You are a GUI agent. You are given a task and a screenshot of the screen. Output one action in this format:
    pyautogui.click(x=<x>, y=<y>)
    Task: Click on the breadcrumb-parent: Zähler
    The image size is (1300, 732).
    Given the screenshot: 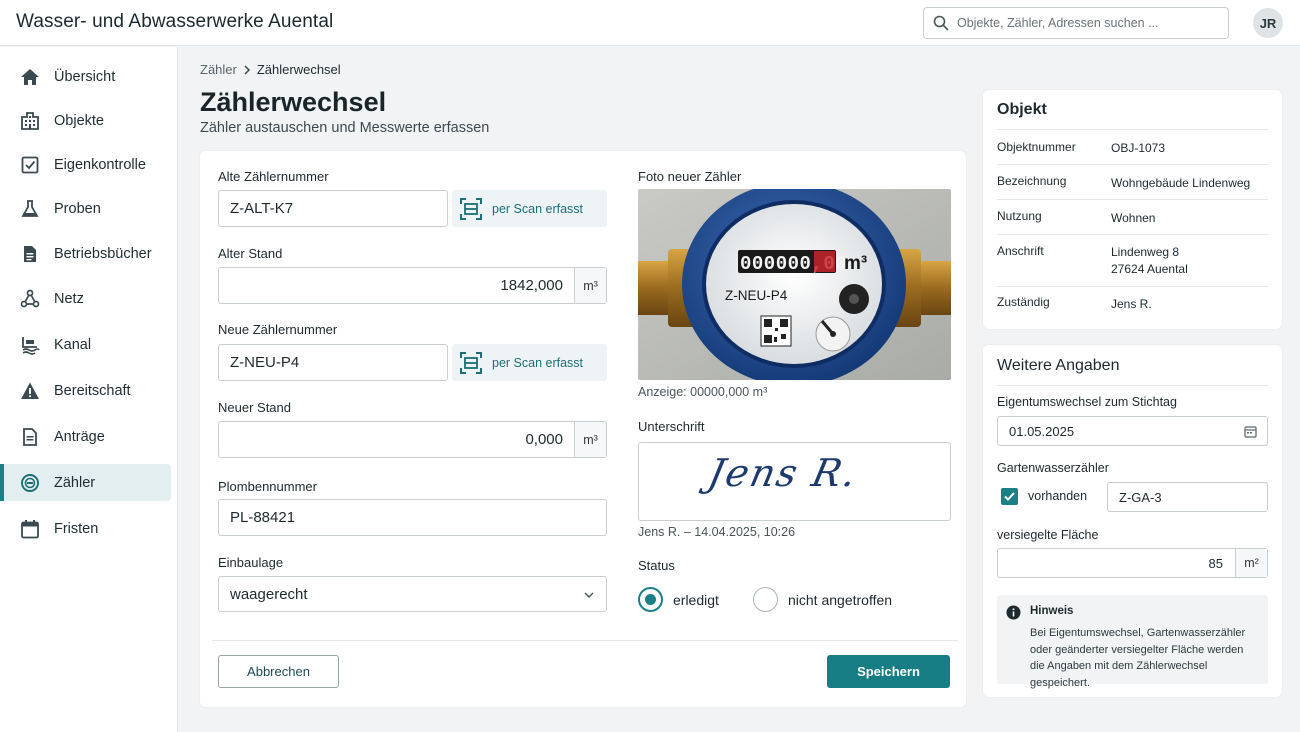 What is the action you would take?
    pyautogui.click(x=218, y=69)
    